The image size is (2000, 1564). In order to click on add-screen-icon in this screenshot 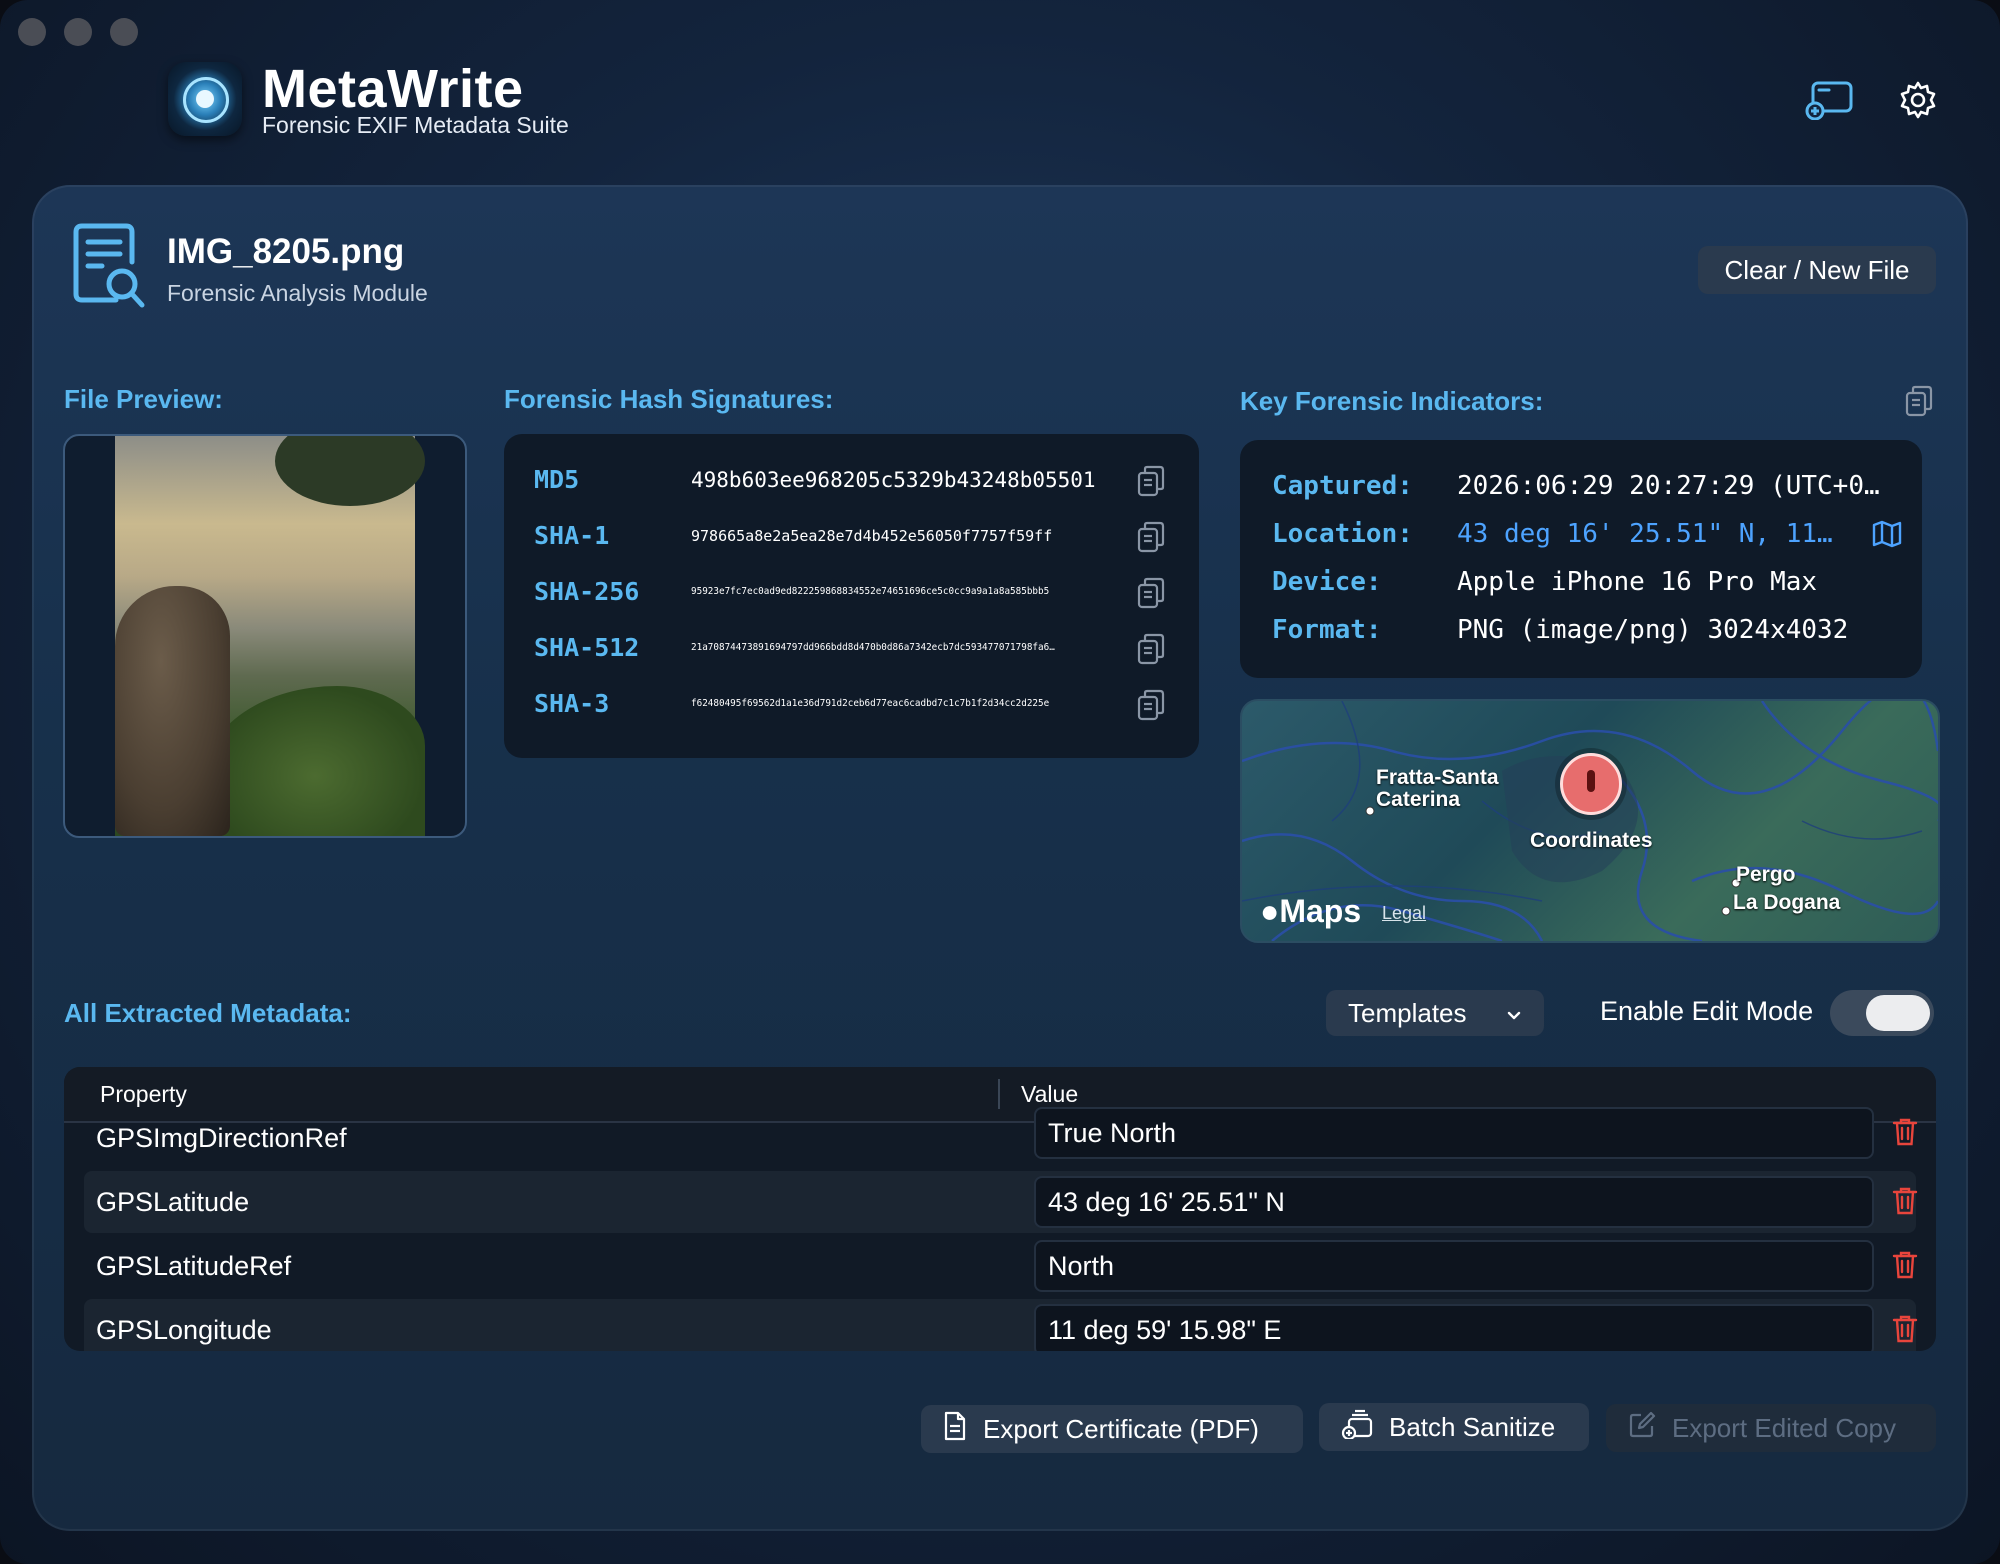, I will do `click(1830, 100)`.